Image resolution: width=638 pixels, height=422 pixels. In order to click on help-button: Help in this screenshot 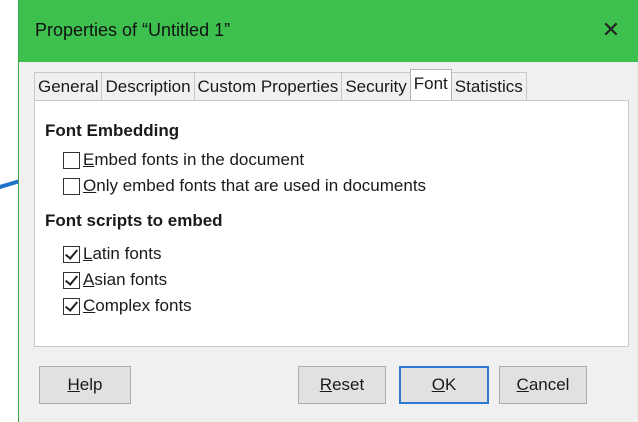, I will do `click(85, 385)`.